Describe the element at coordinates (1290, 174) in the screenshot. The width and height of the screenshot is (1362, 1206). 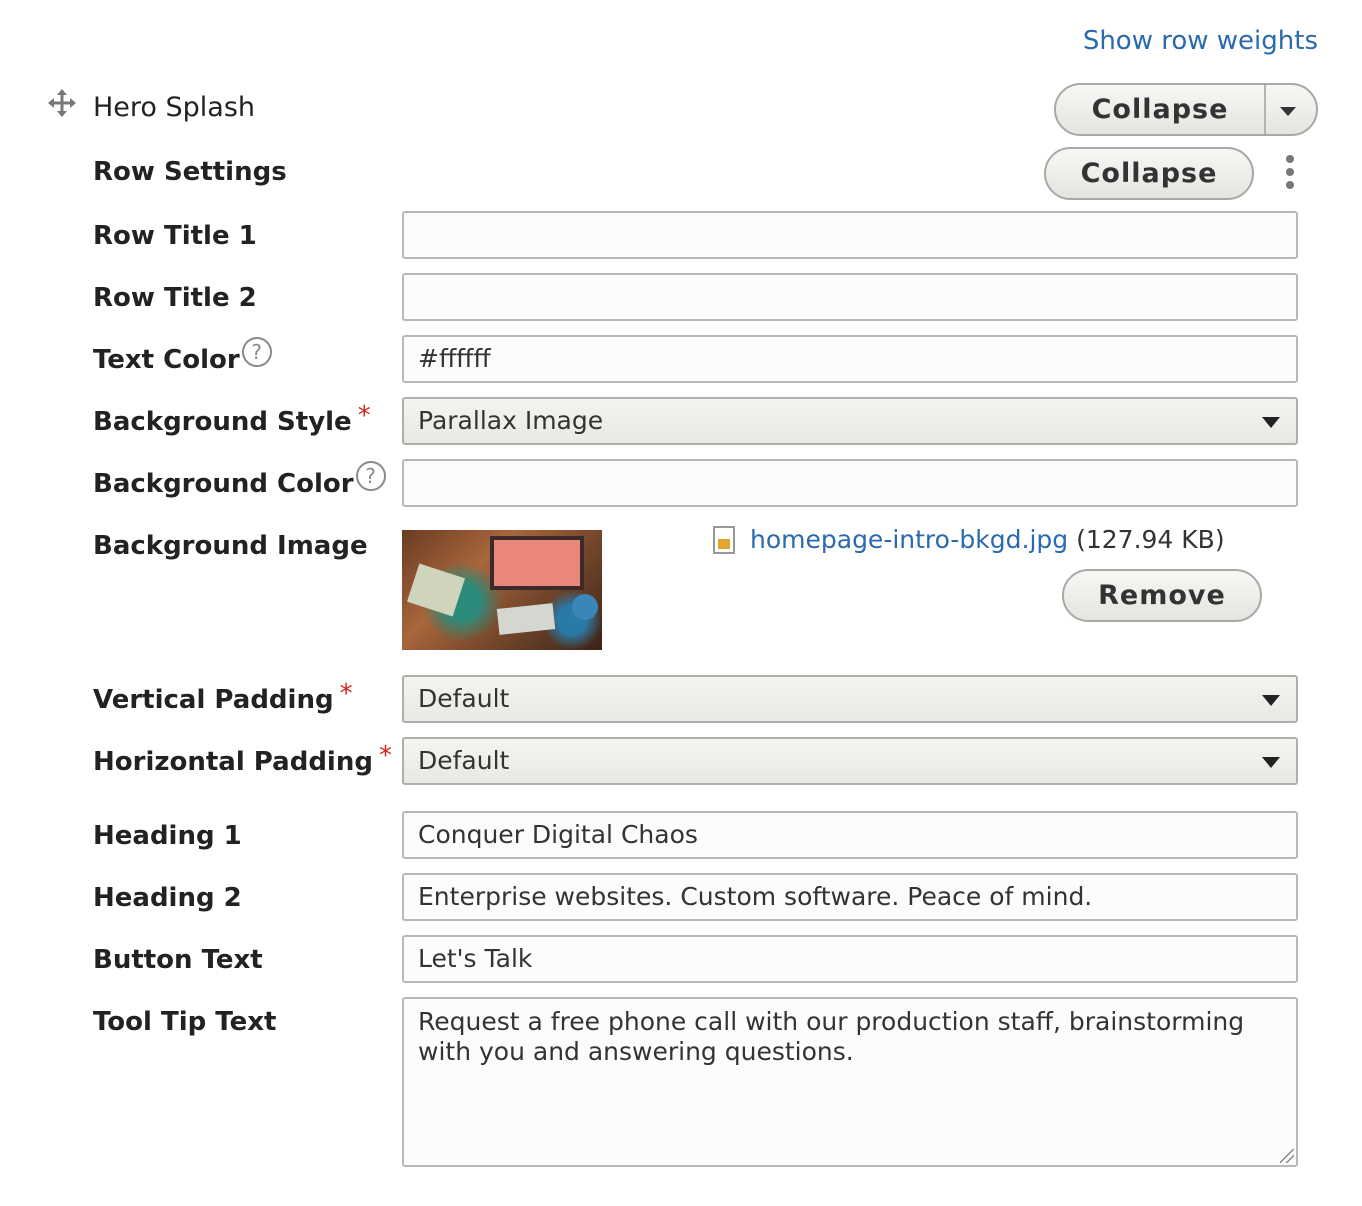
I see `vertical-dots-icon` at that location.